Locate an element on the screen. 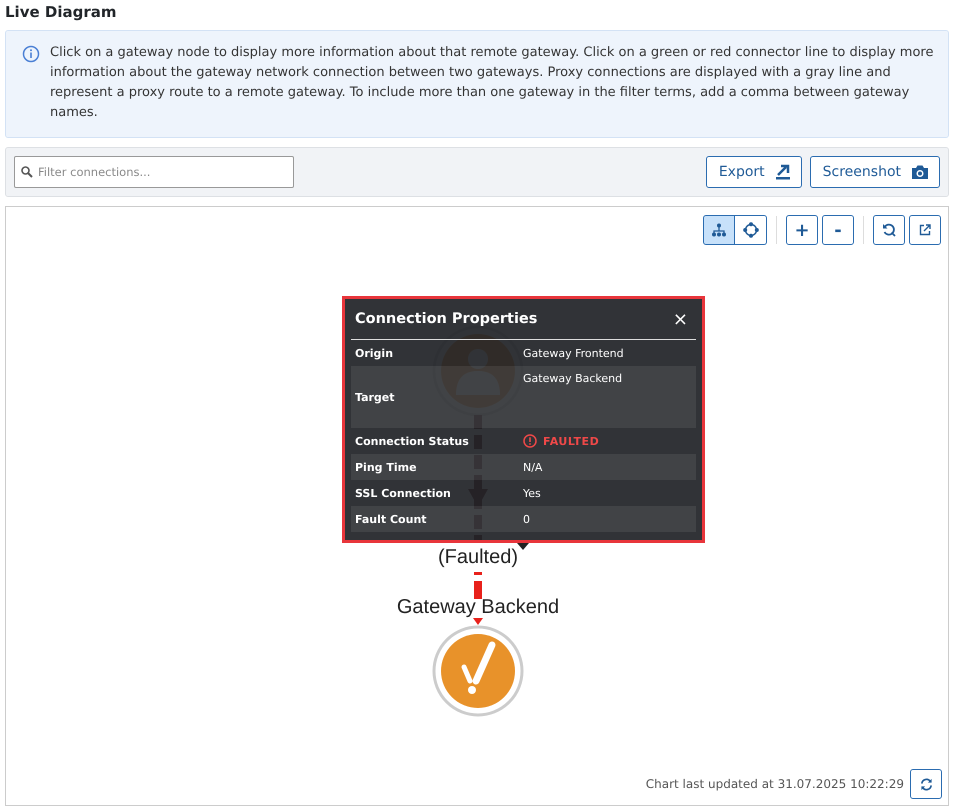 The height and width of the screenshot is (811, 954). export-button: Export is located at coordinates (754, 172).